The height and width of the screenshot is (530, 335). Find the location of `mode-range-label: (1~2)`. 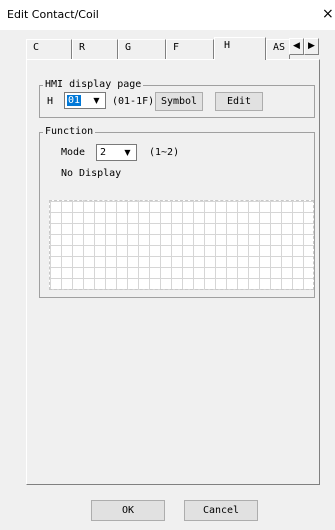

mode-range-label: (1~2) is located at coordinates (164, 152).